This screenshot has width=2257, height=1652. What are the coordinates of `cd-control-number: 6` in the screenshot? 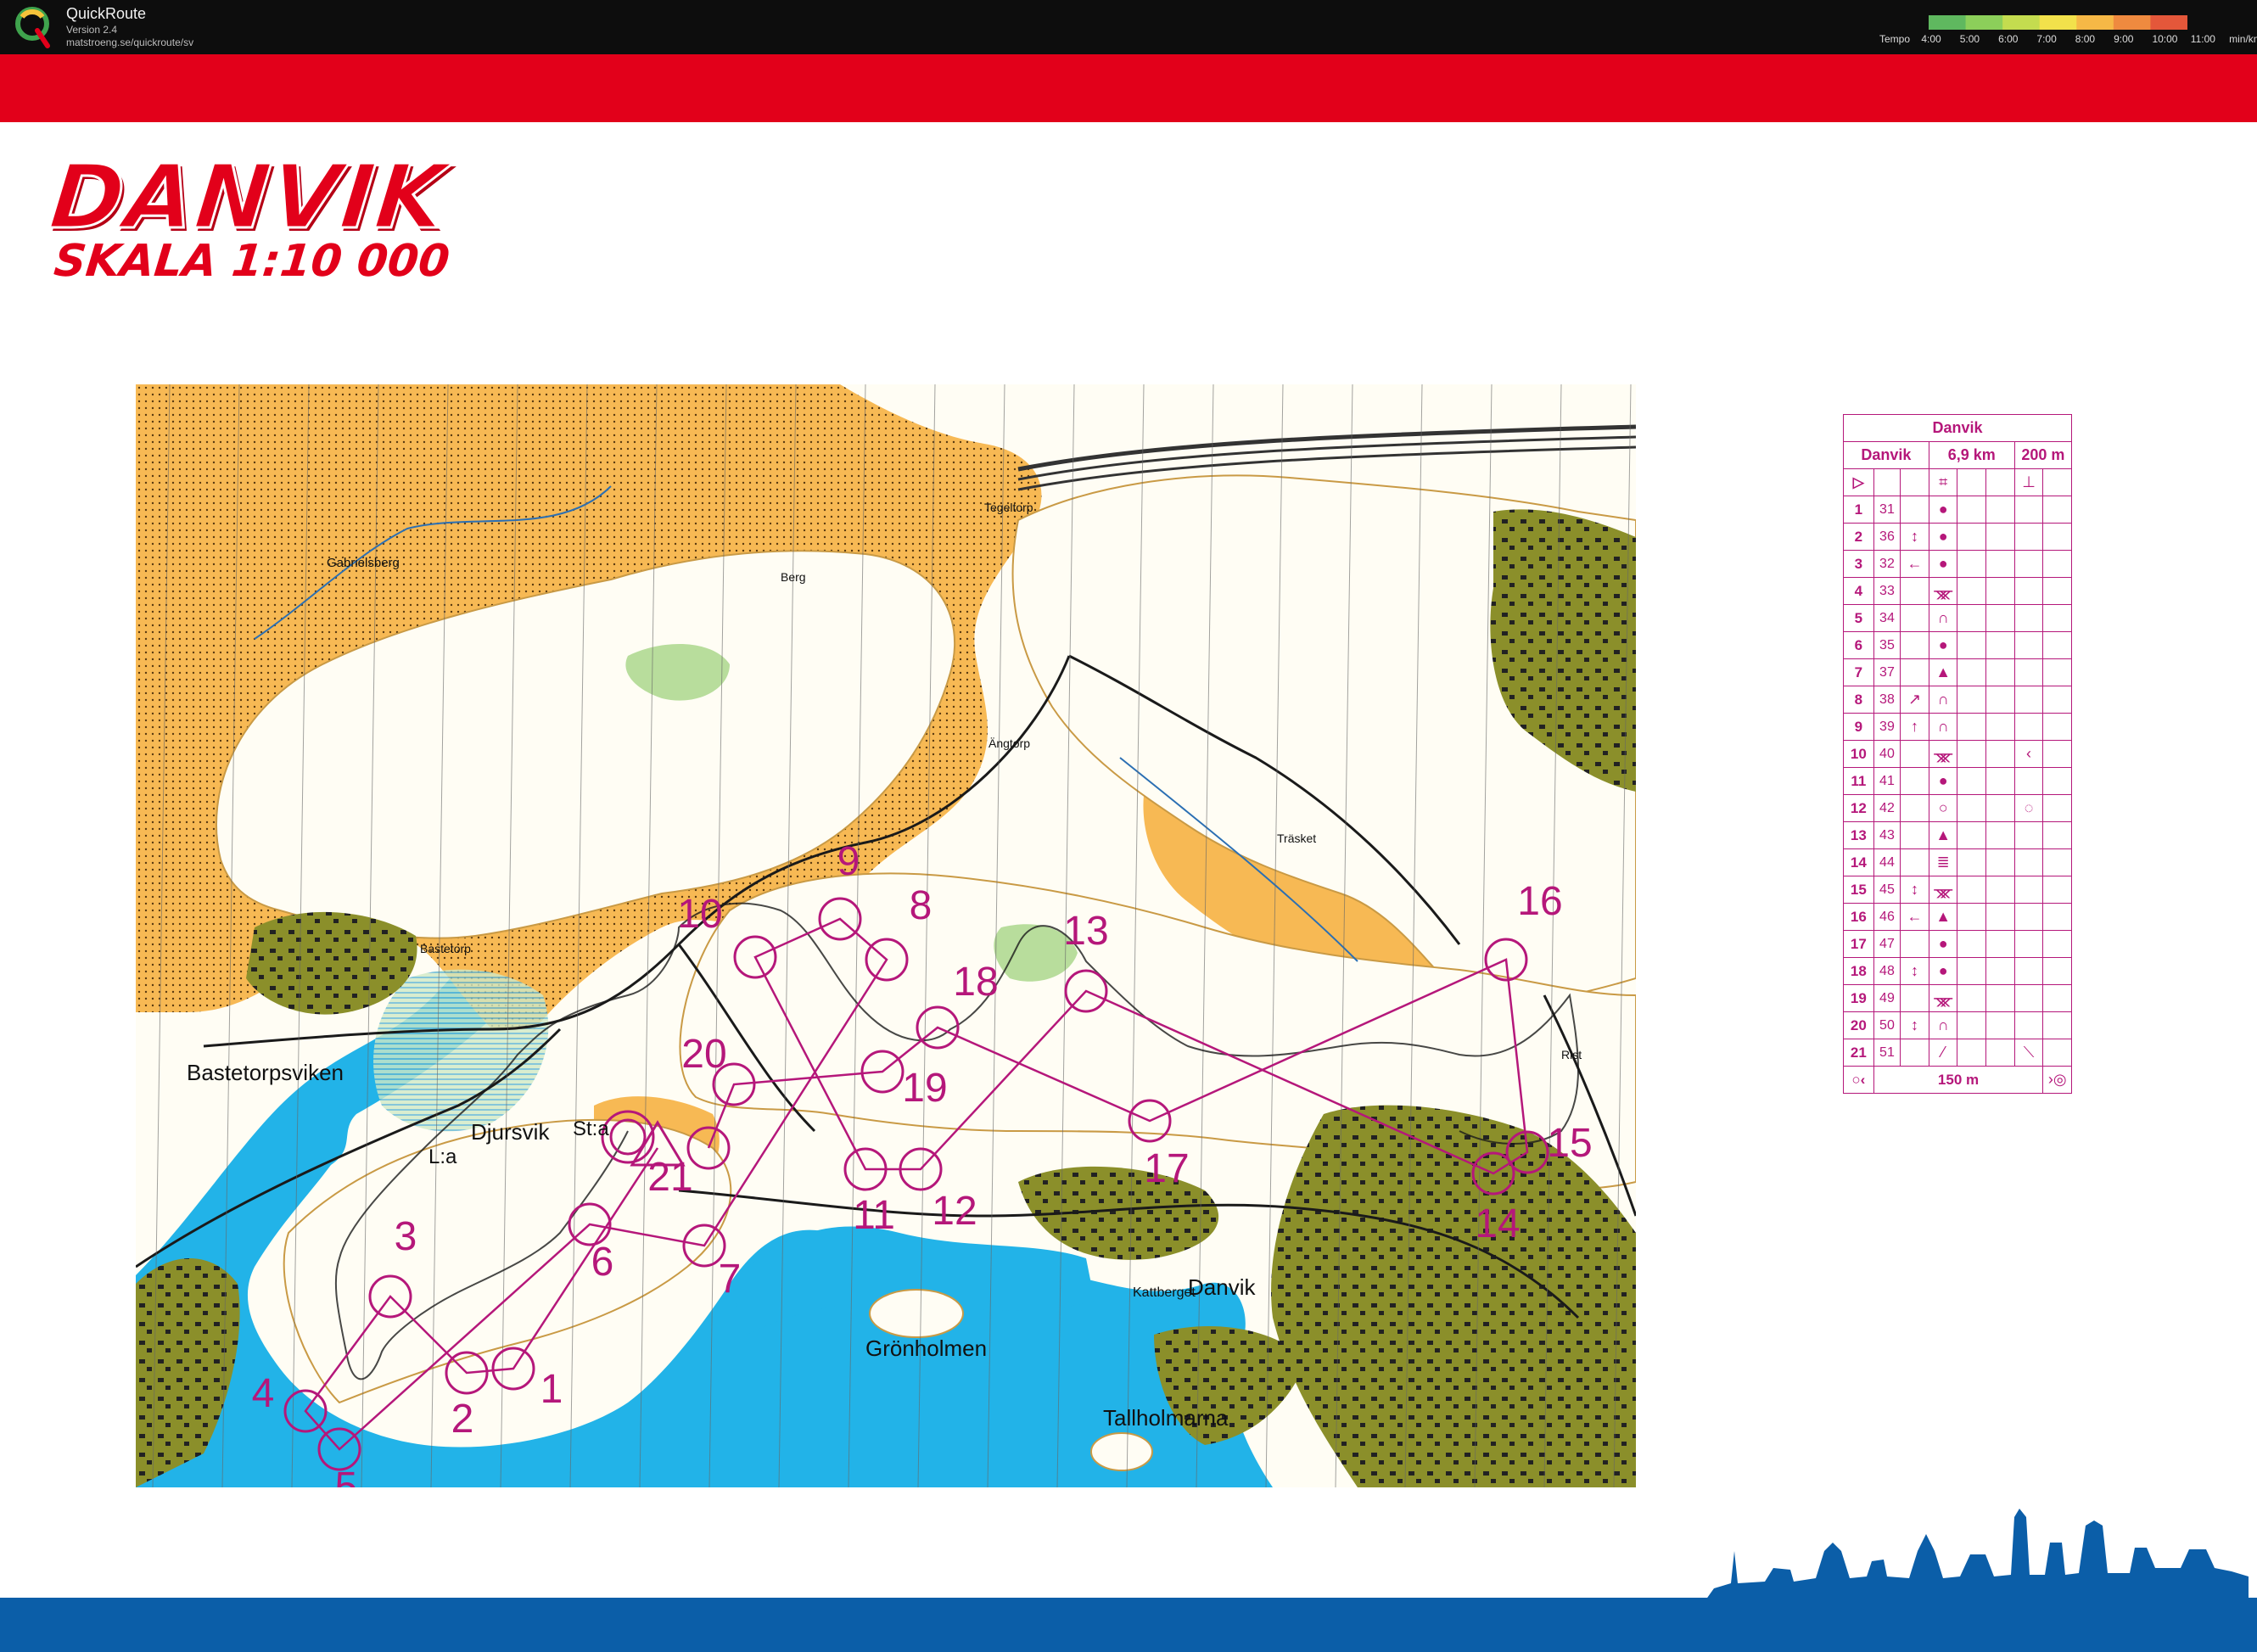 It's located at (1858, 645).